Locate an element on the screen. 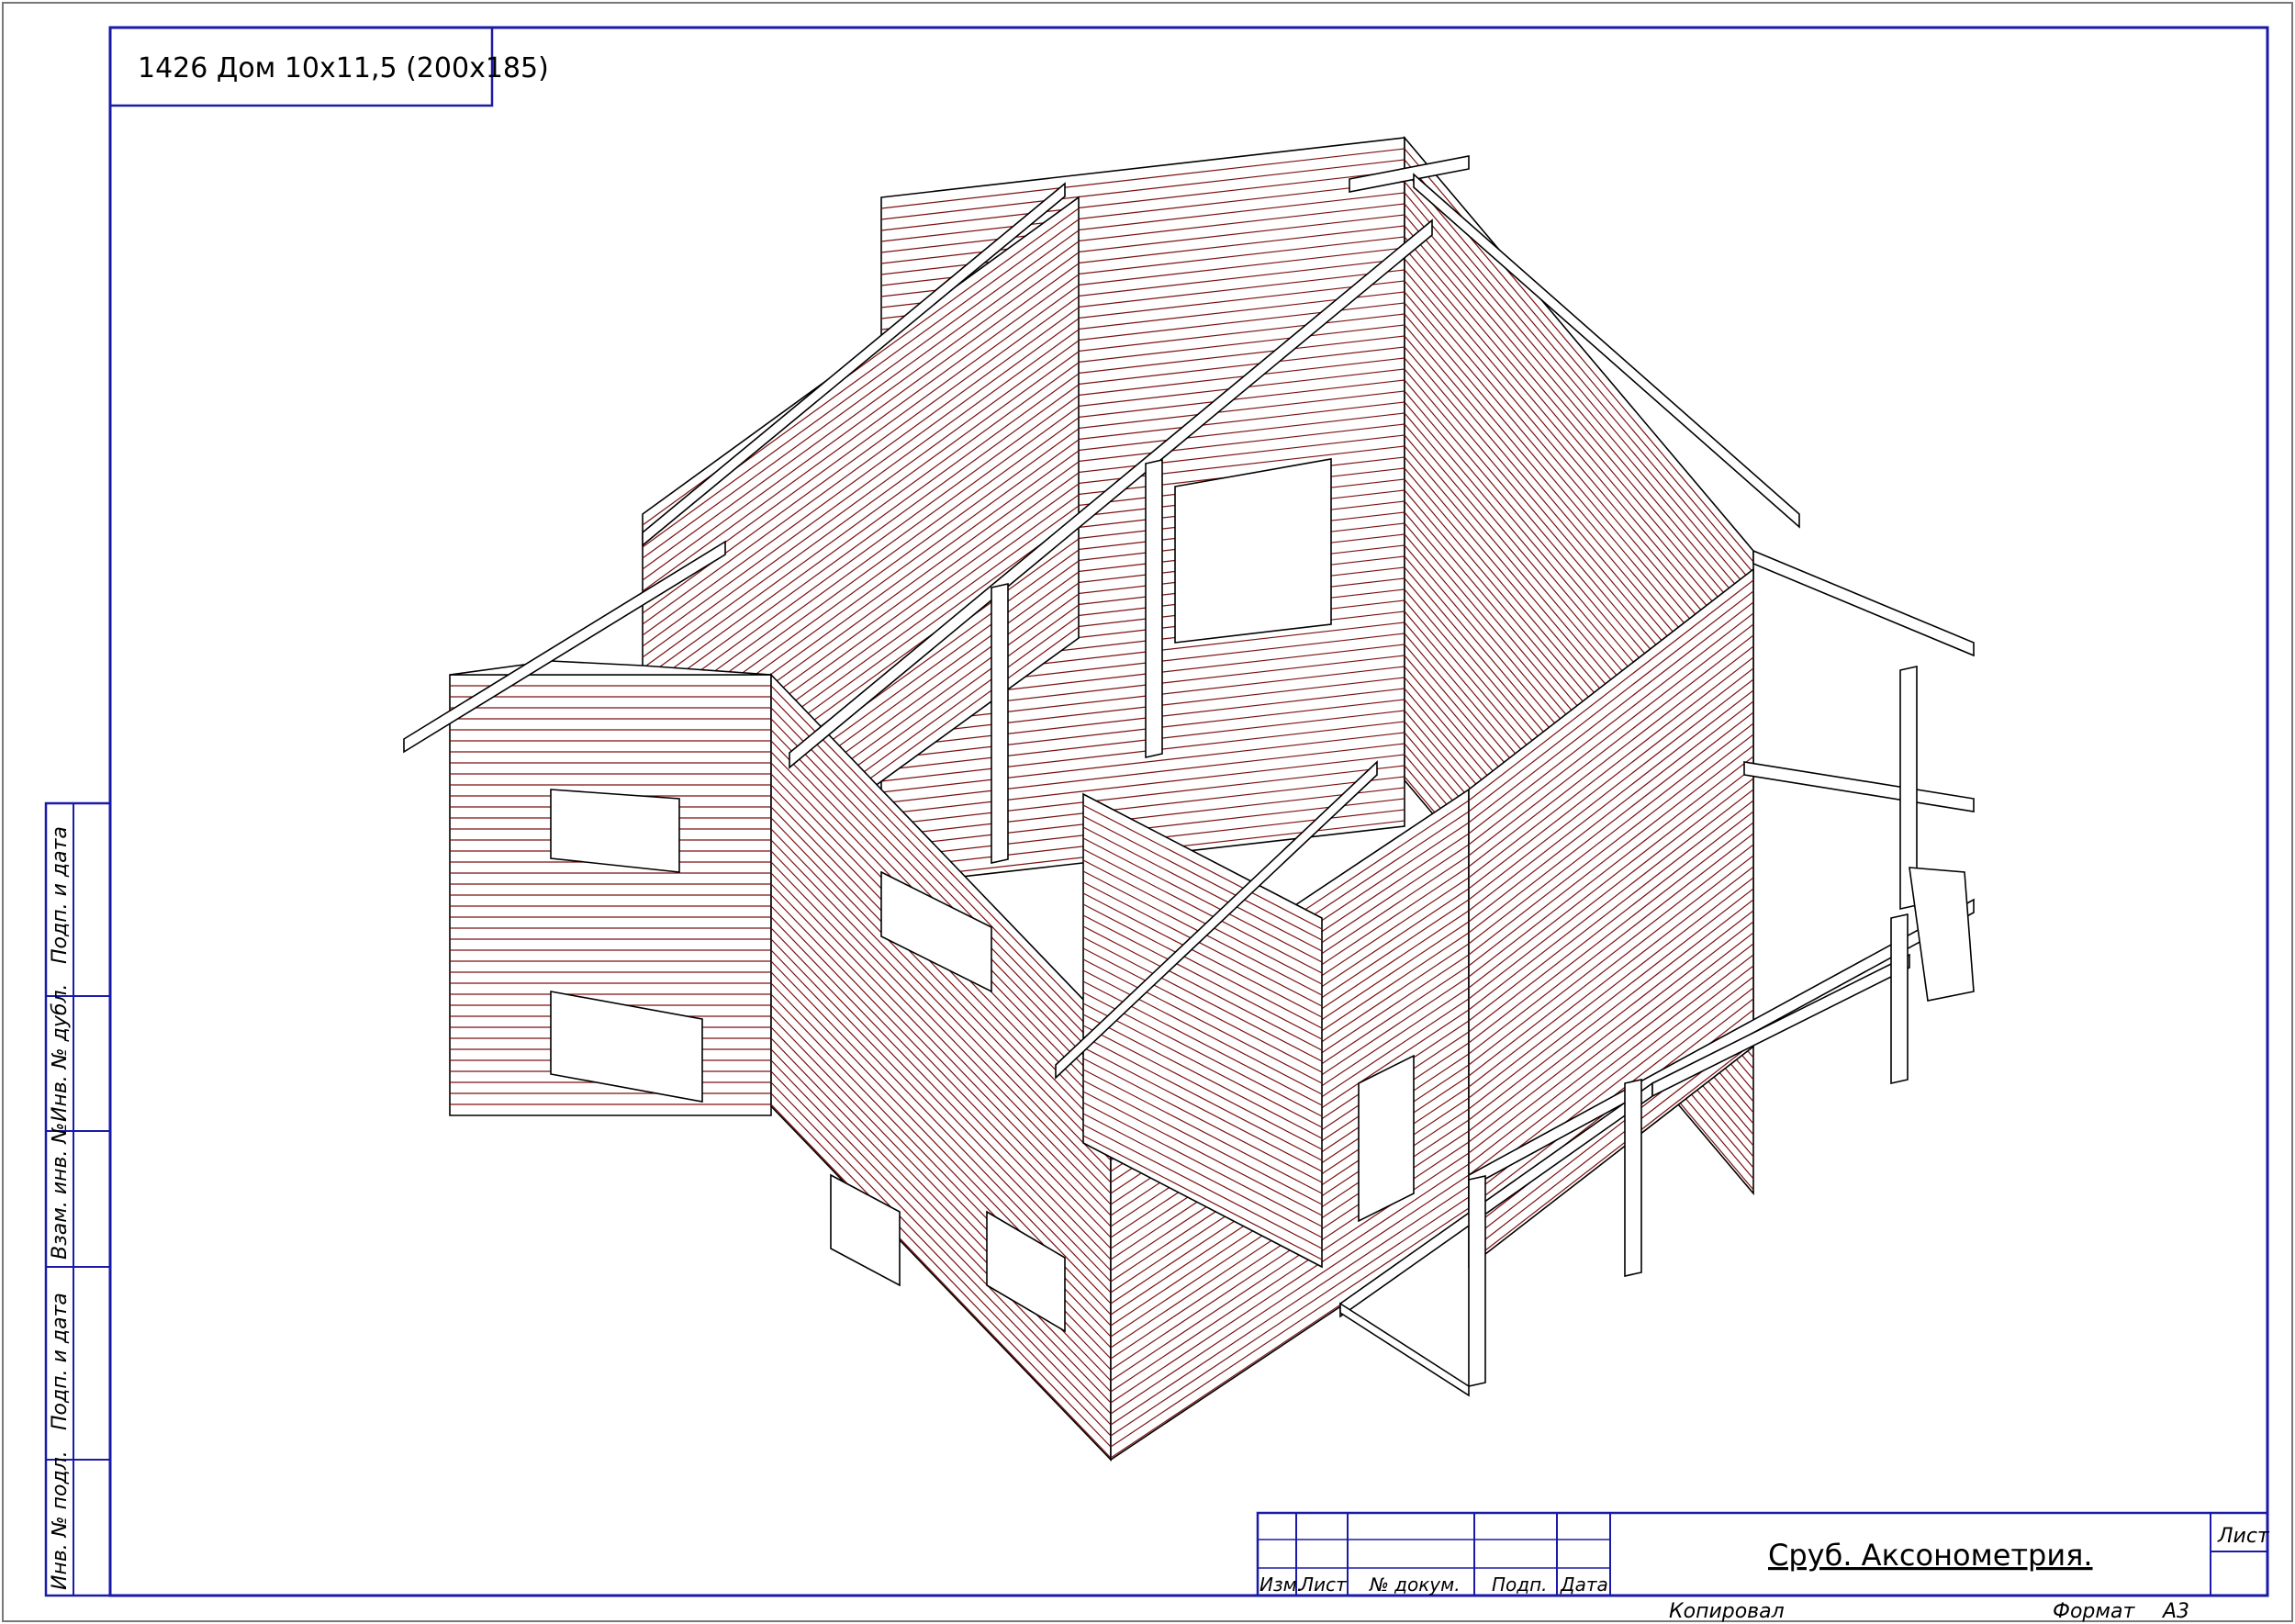 The image size is (2295, 1624). project-title-box: 1426 Дом 10х11,5 (200х185) is located at coordinates (328, 66).